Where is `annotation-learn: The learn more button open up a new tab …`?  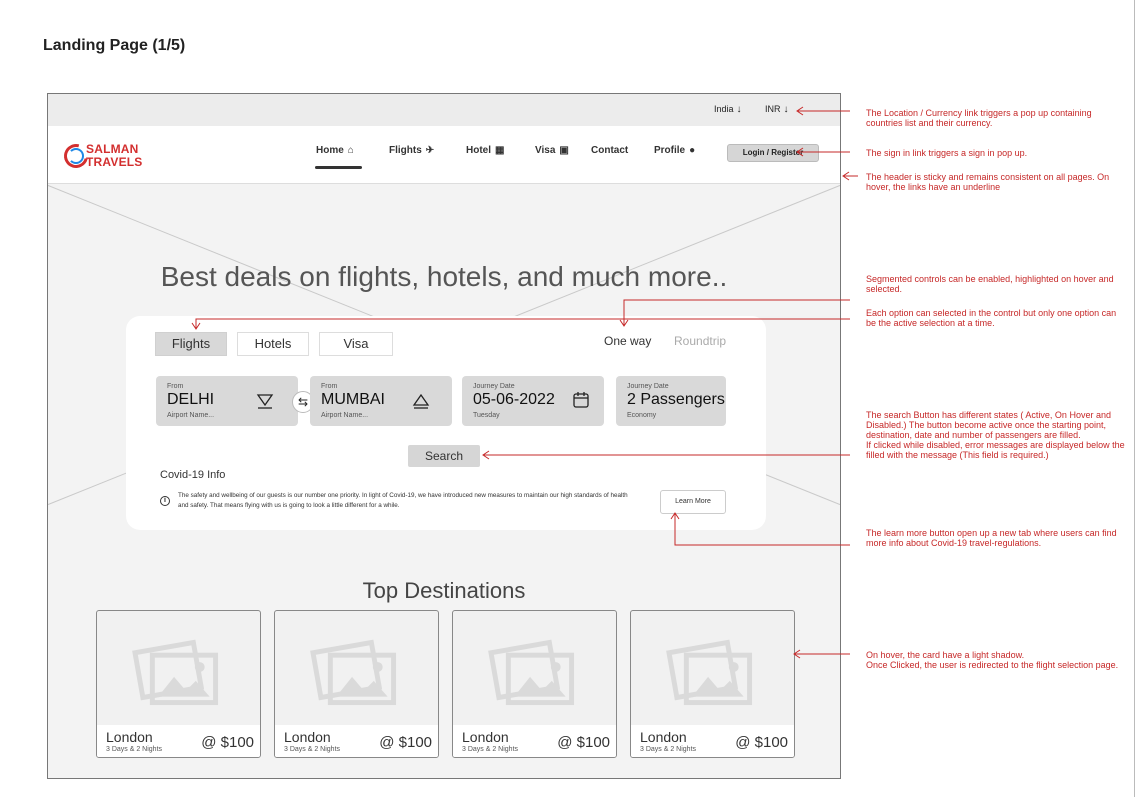 annotation-learn: The learn more button open up a new tab … is located at coordinates (991, 538).